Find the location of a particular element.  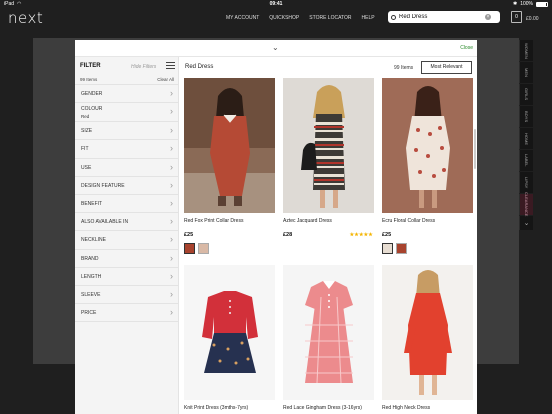

filter-row-design-feature: DESIGN FEATURE › is located at coordinates (126, 186).